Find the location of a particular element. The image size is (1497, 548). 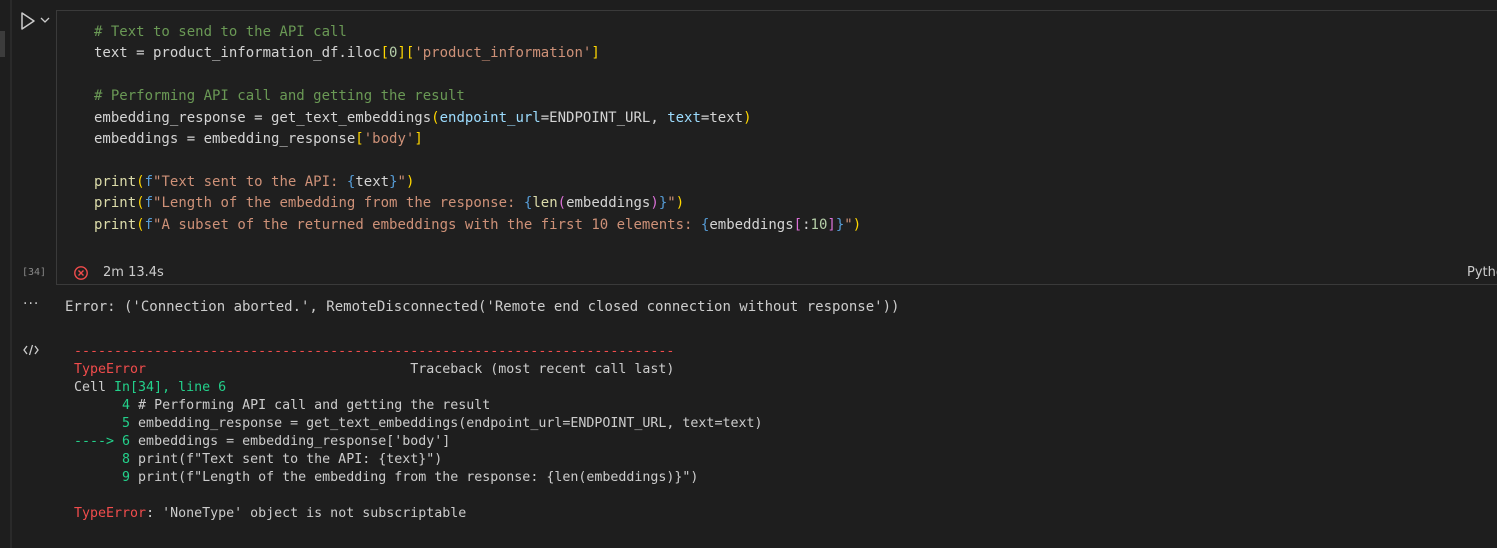

code-token: 8 is located at coordinates (102, 459).